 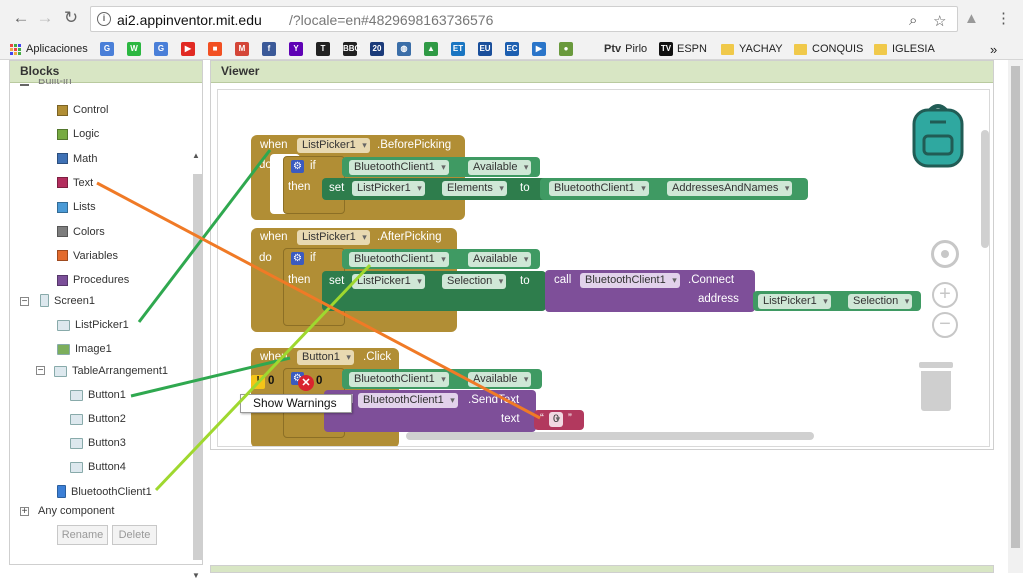 I want to click on annotation-line-bluetooth, so click(x=263, y=377).